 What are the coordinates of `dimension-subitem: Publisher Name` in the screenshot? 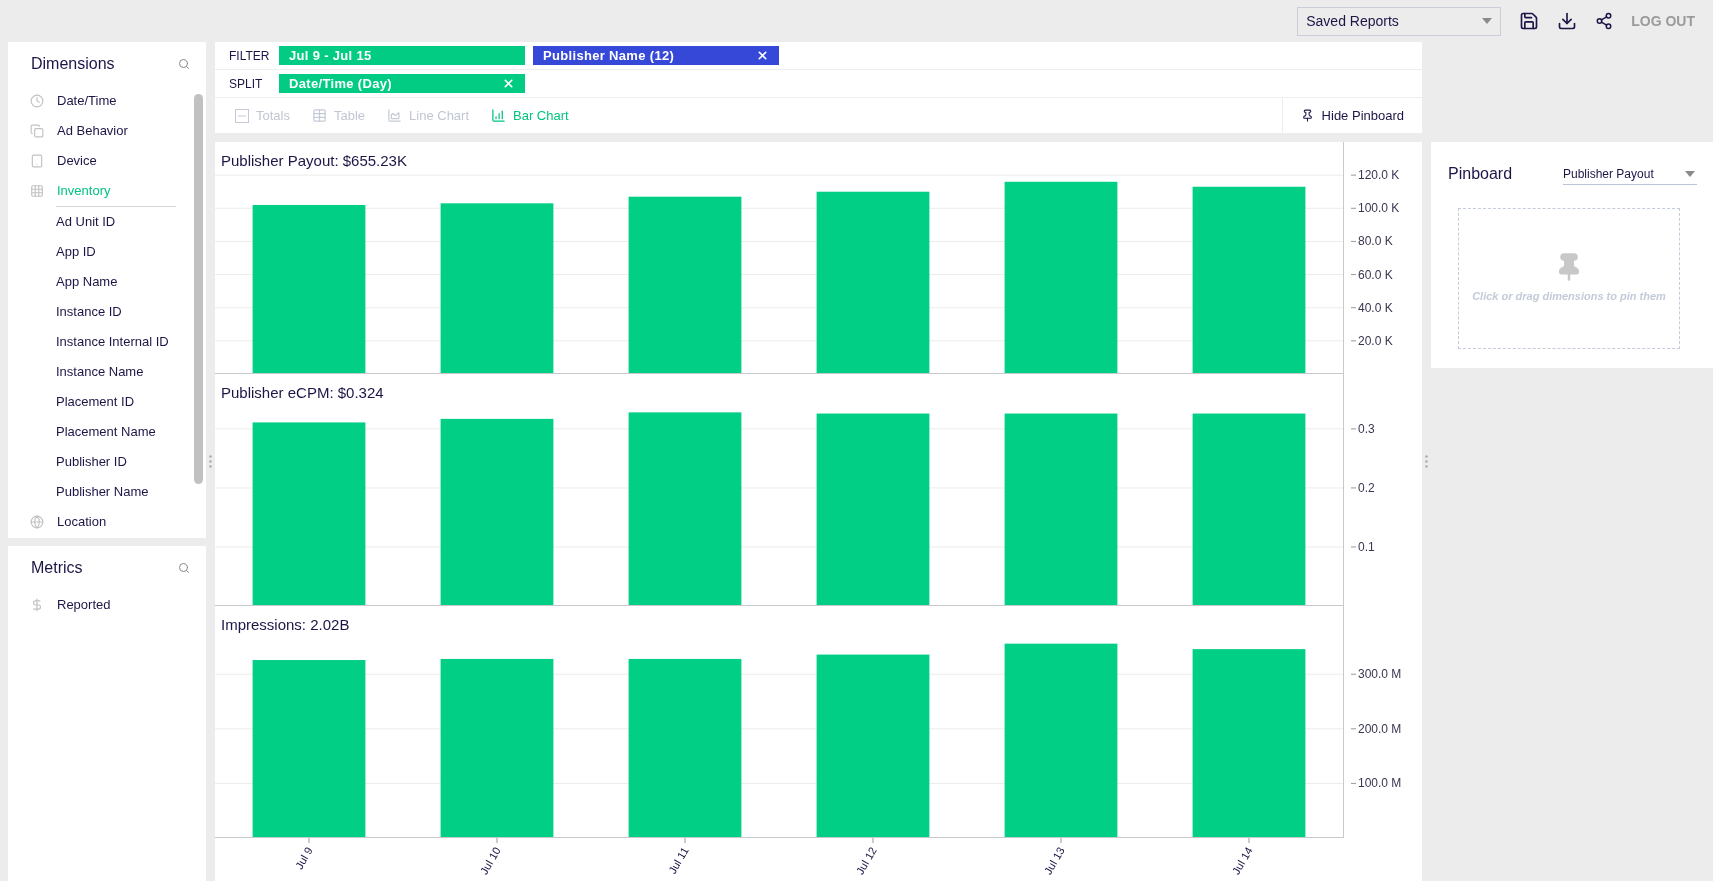 It's located at (107, 492).